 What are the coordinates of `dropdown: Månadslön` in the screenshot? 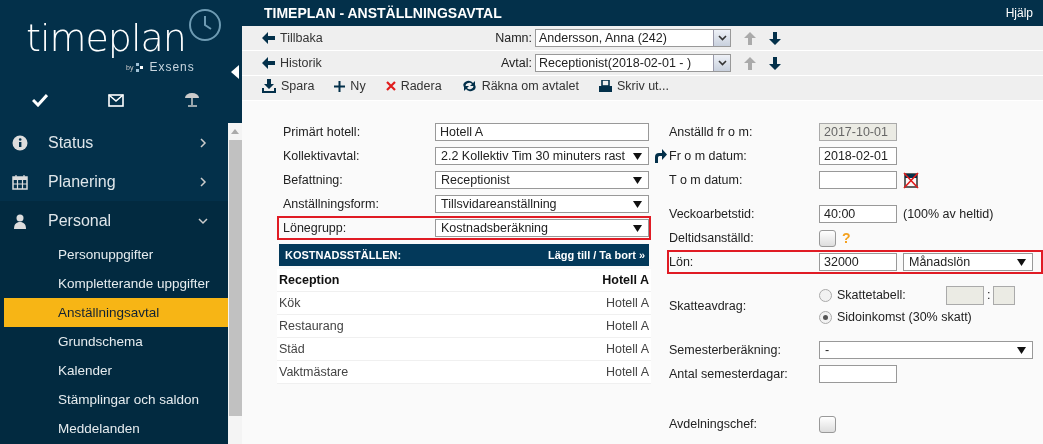 It's located at (968, 262).